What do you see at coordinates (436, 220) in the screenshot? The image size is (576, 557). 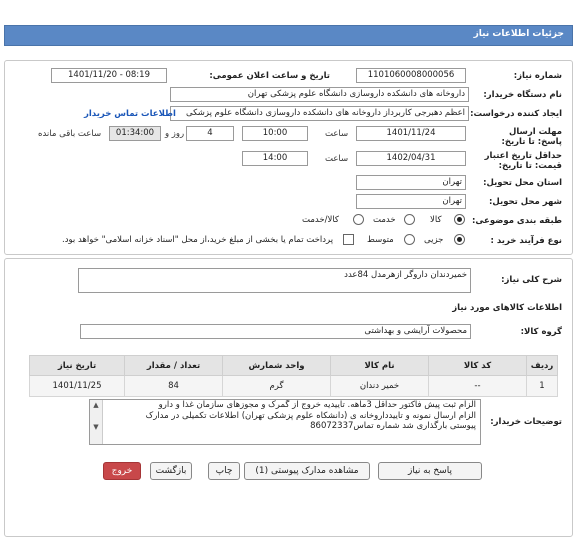 I see `category-option-goods: کالا` at bounding box center [436, 220].